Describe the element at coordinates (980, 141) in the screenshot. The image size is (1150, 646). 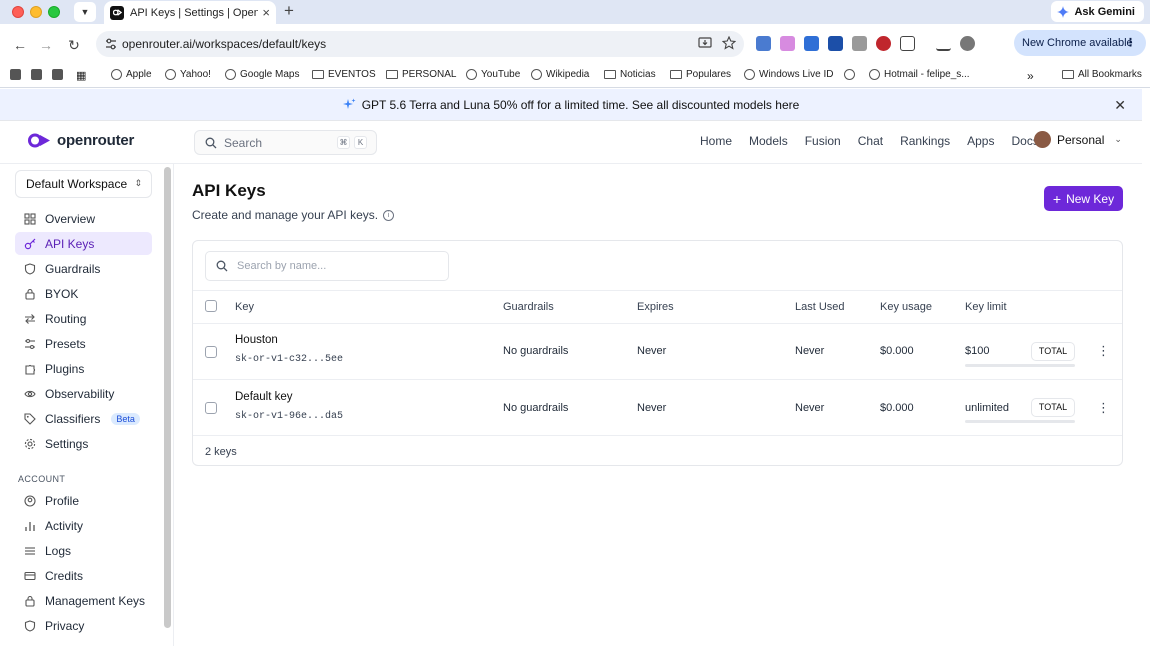
I see `nav-apps: Apps` at that location.